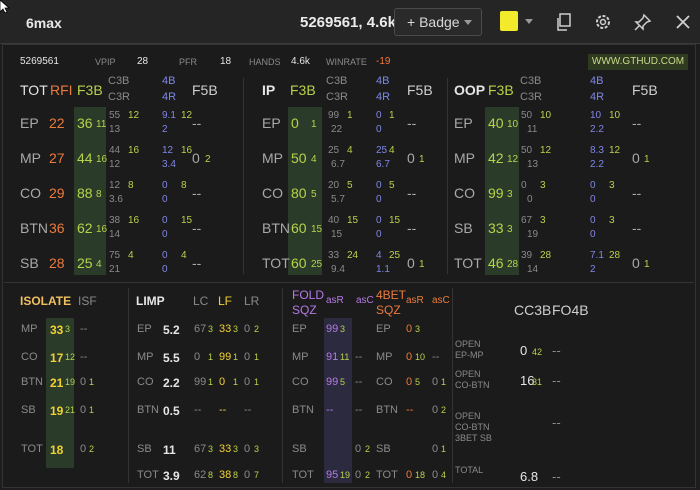  What do you see at coordinates (257, 475) in the screenshot?
I see `lr-sample: 7` at bounding box center [257, 475].